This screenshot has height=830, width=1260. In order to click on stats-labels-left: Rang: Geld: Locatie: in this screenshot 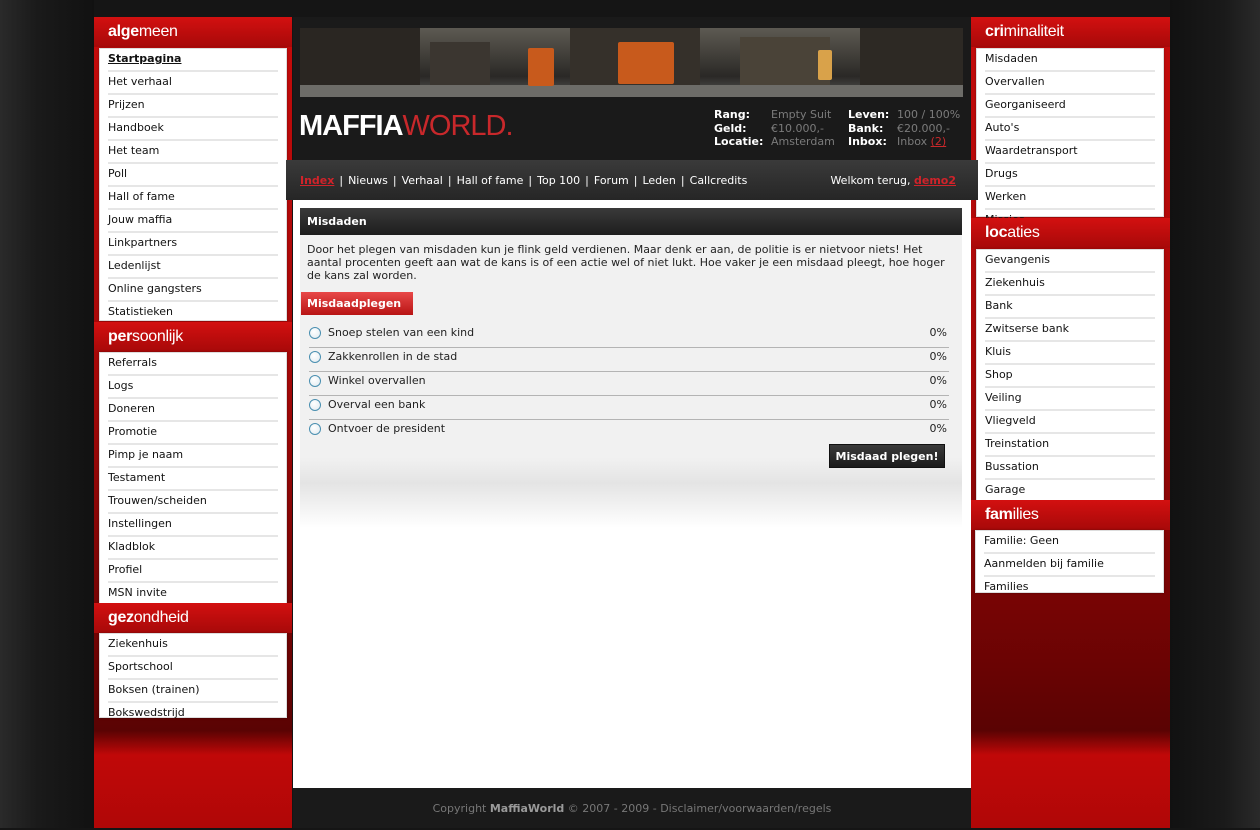, I will do `click(738, 128)`.